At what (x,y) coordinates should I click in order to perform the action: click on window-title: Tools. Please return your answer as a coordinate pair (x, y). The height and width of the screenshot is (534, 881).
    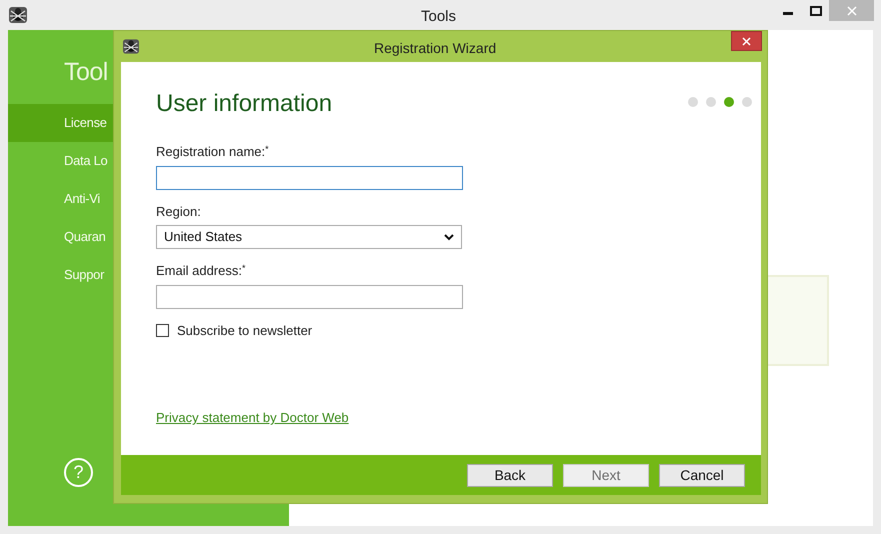
    Looking at the image, I should click on (438, 17).